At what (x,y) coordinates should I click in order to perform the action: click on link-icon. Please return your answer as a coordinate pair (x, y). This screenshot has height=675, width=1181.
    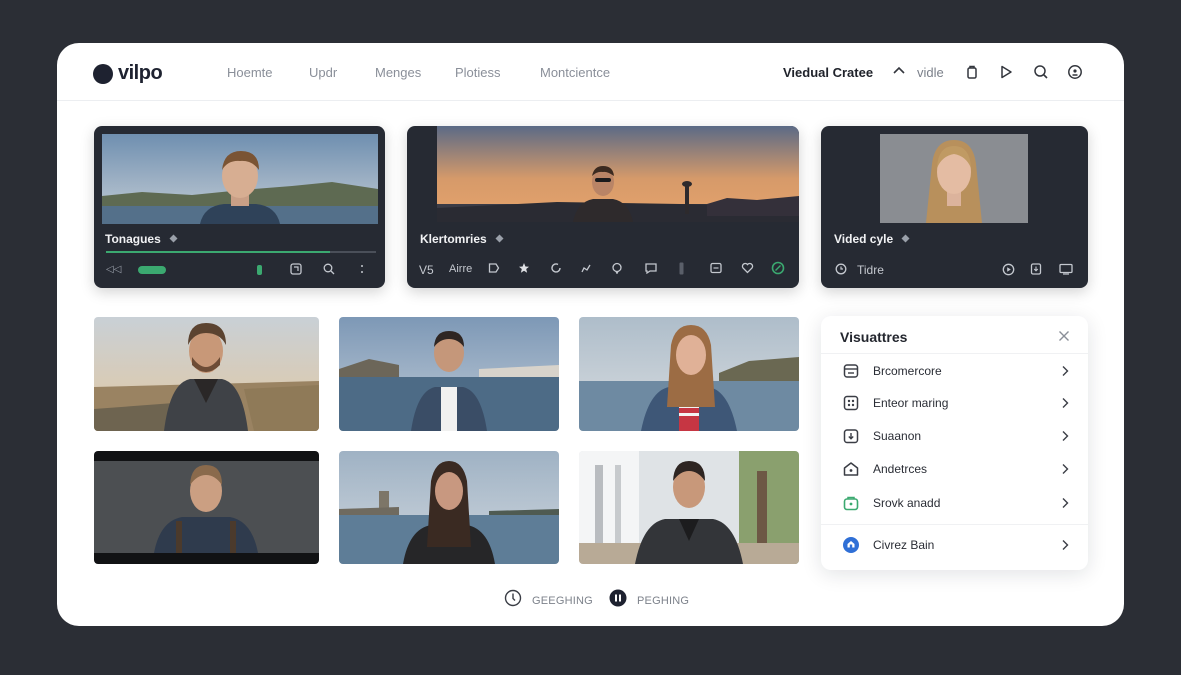
    Looking at the image, I should click on (778, 268).